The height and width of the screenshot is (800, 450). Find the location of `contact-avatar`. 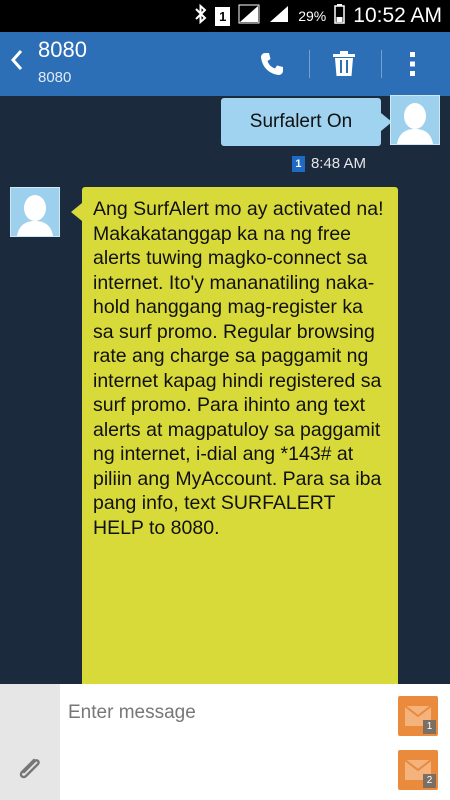

contact-avatar is located at coordinates (35, 212).